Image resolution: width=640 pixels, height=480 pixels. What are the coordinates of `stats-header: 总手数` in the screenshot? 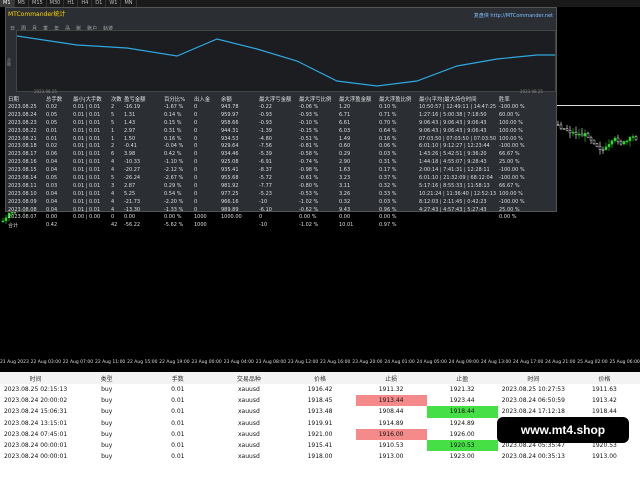 It's located at (54, 99).